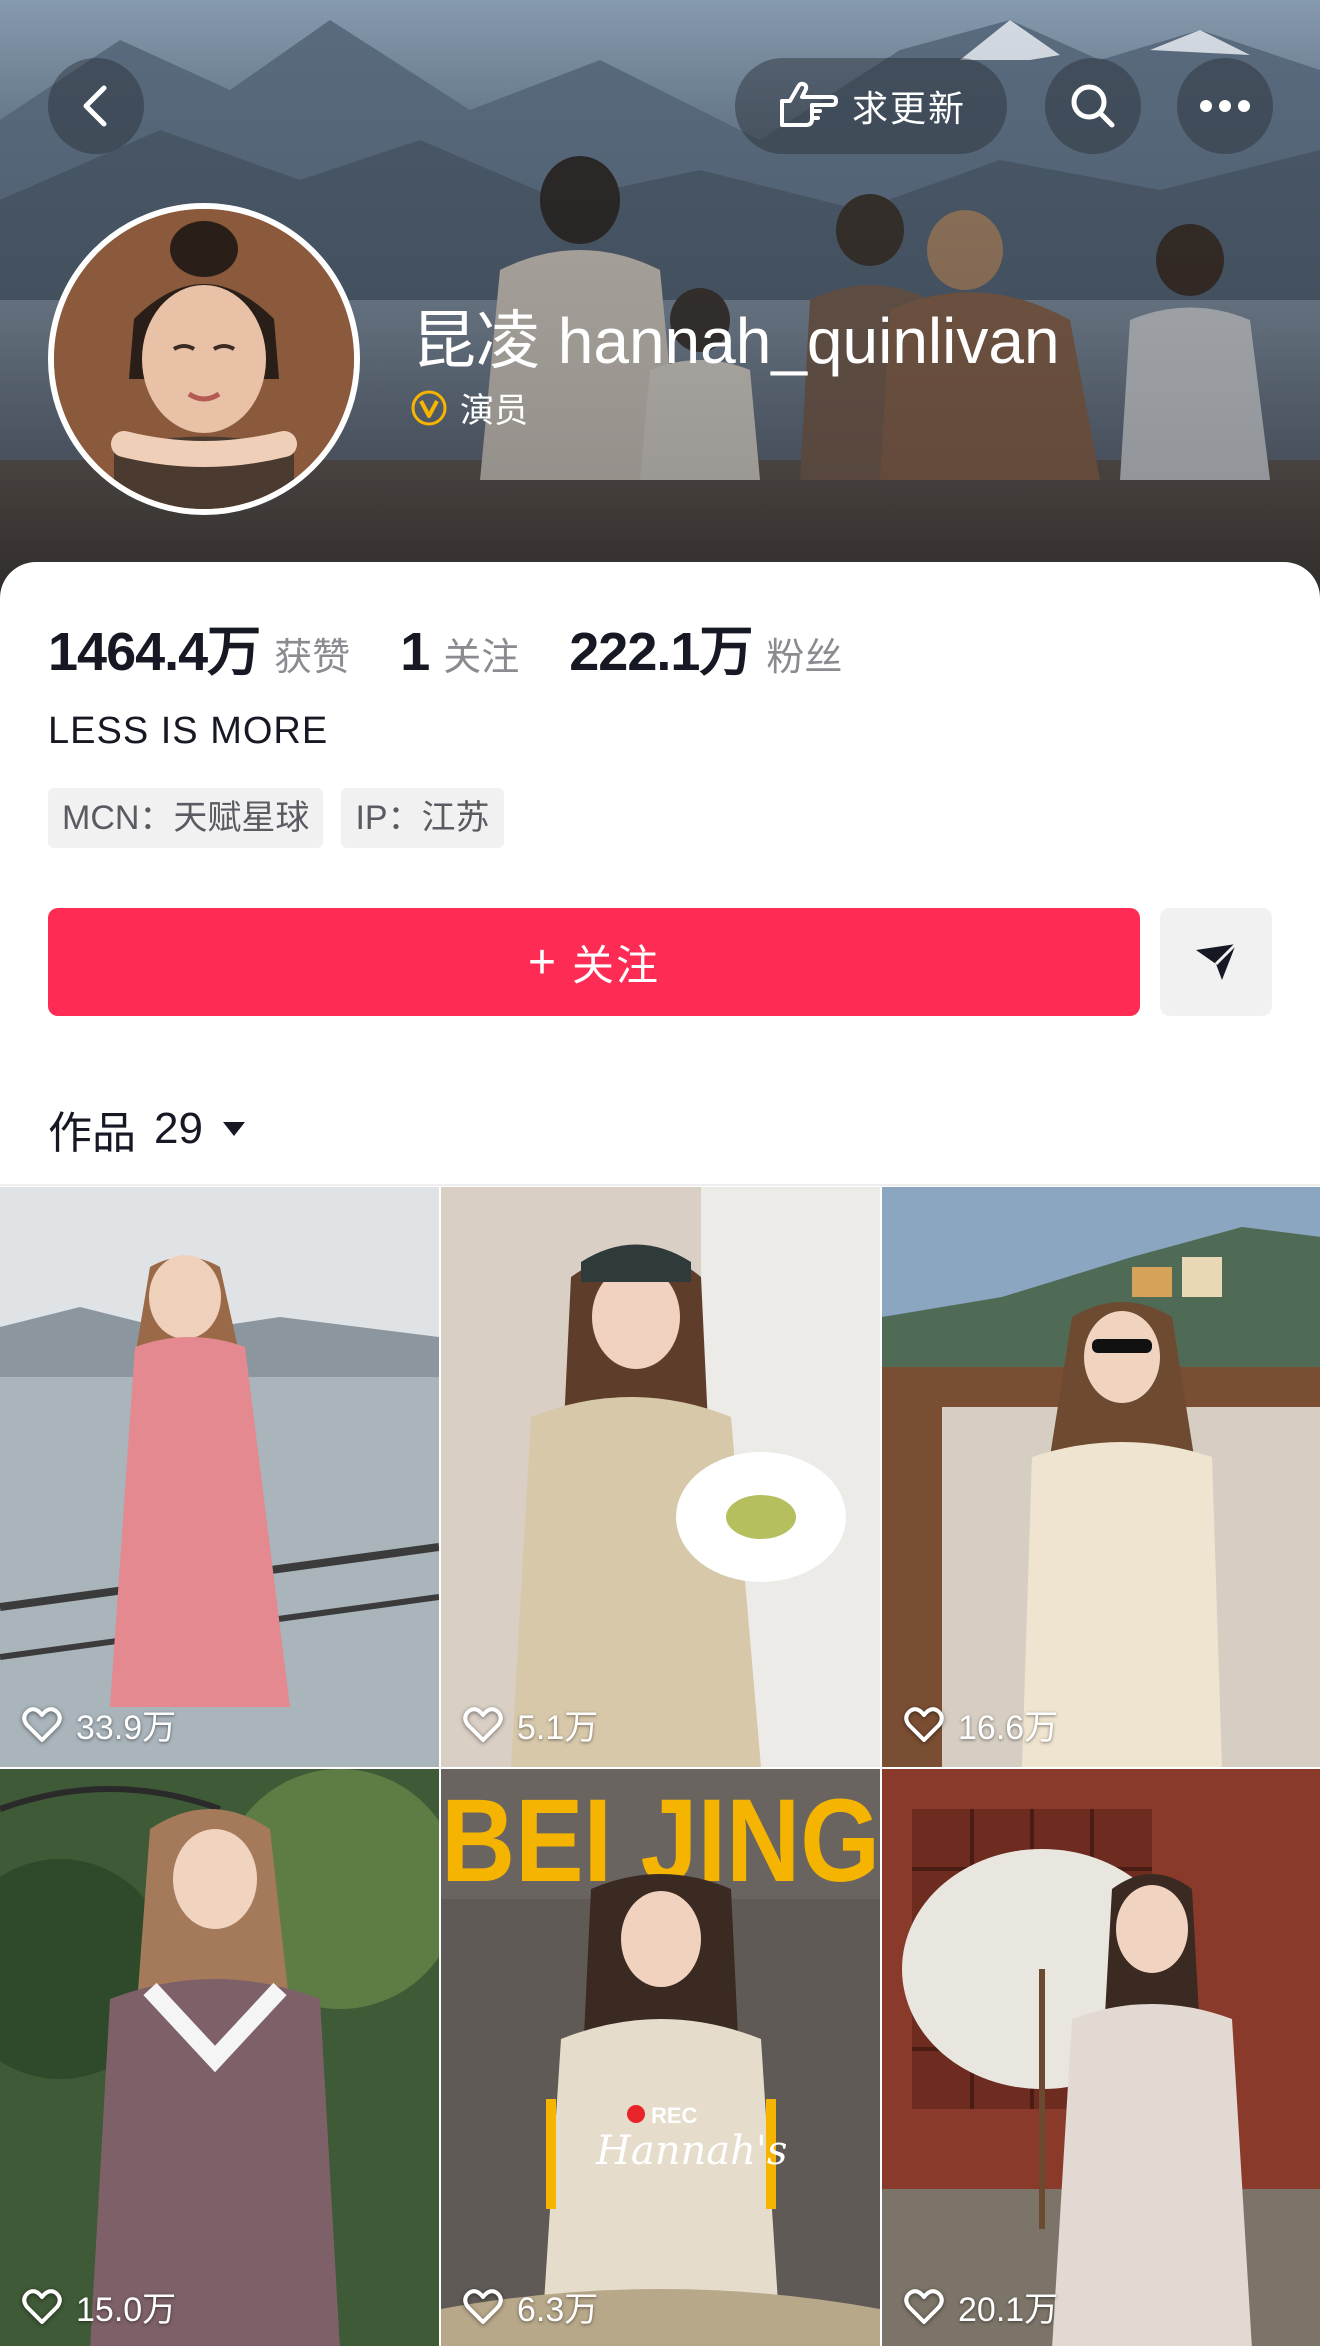 The image size is (1320, 2346). Describe the element at coordinates (558, 2310) in the screenshot. I see `like-count-value: 6.3万` at that location.